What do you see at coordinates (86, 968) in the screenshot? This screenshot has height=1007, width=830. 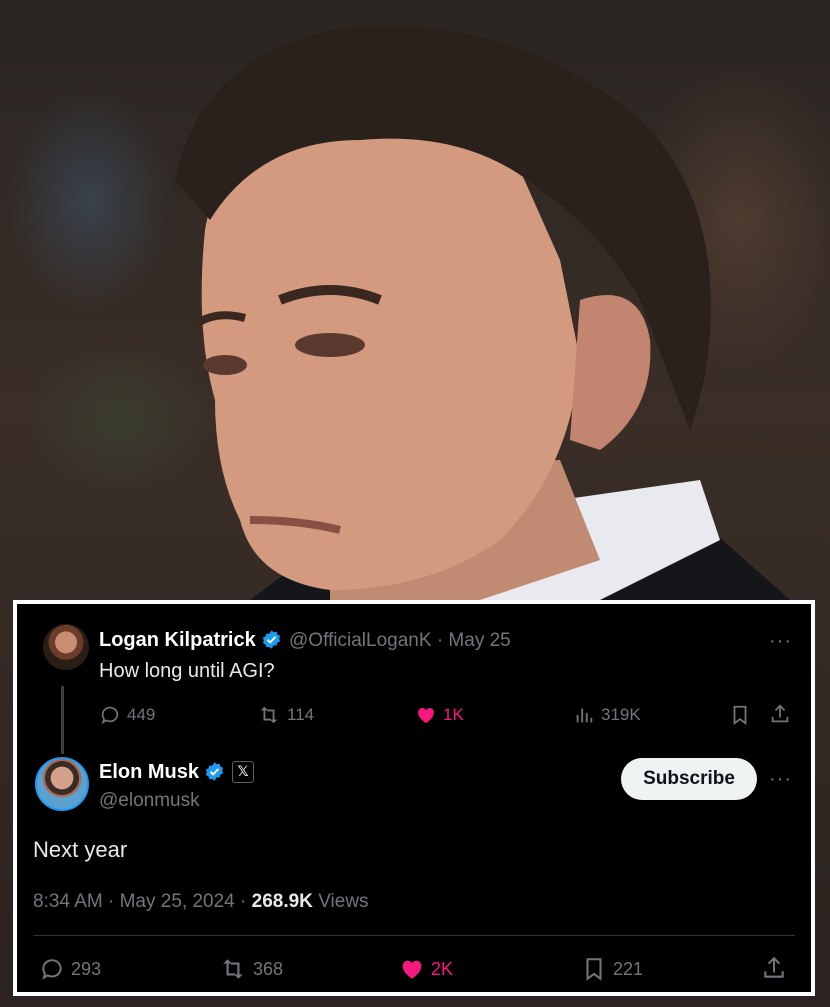 I see `reply-count: 293` at bounding box center [86, 968].